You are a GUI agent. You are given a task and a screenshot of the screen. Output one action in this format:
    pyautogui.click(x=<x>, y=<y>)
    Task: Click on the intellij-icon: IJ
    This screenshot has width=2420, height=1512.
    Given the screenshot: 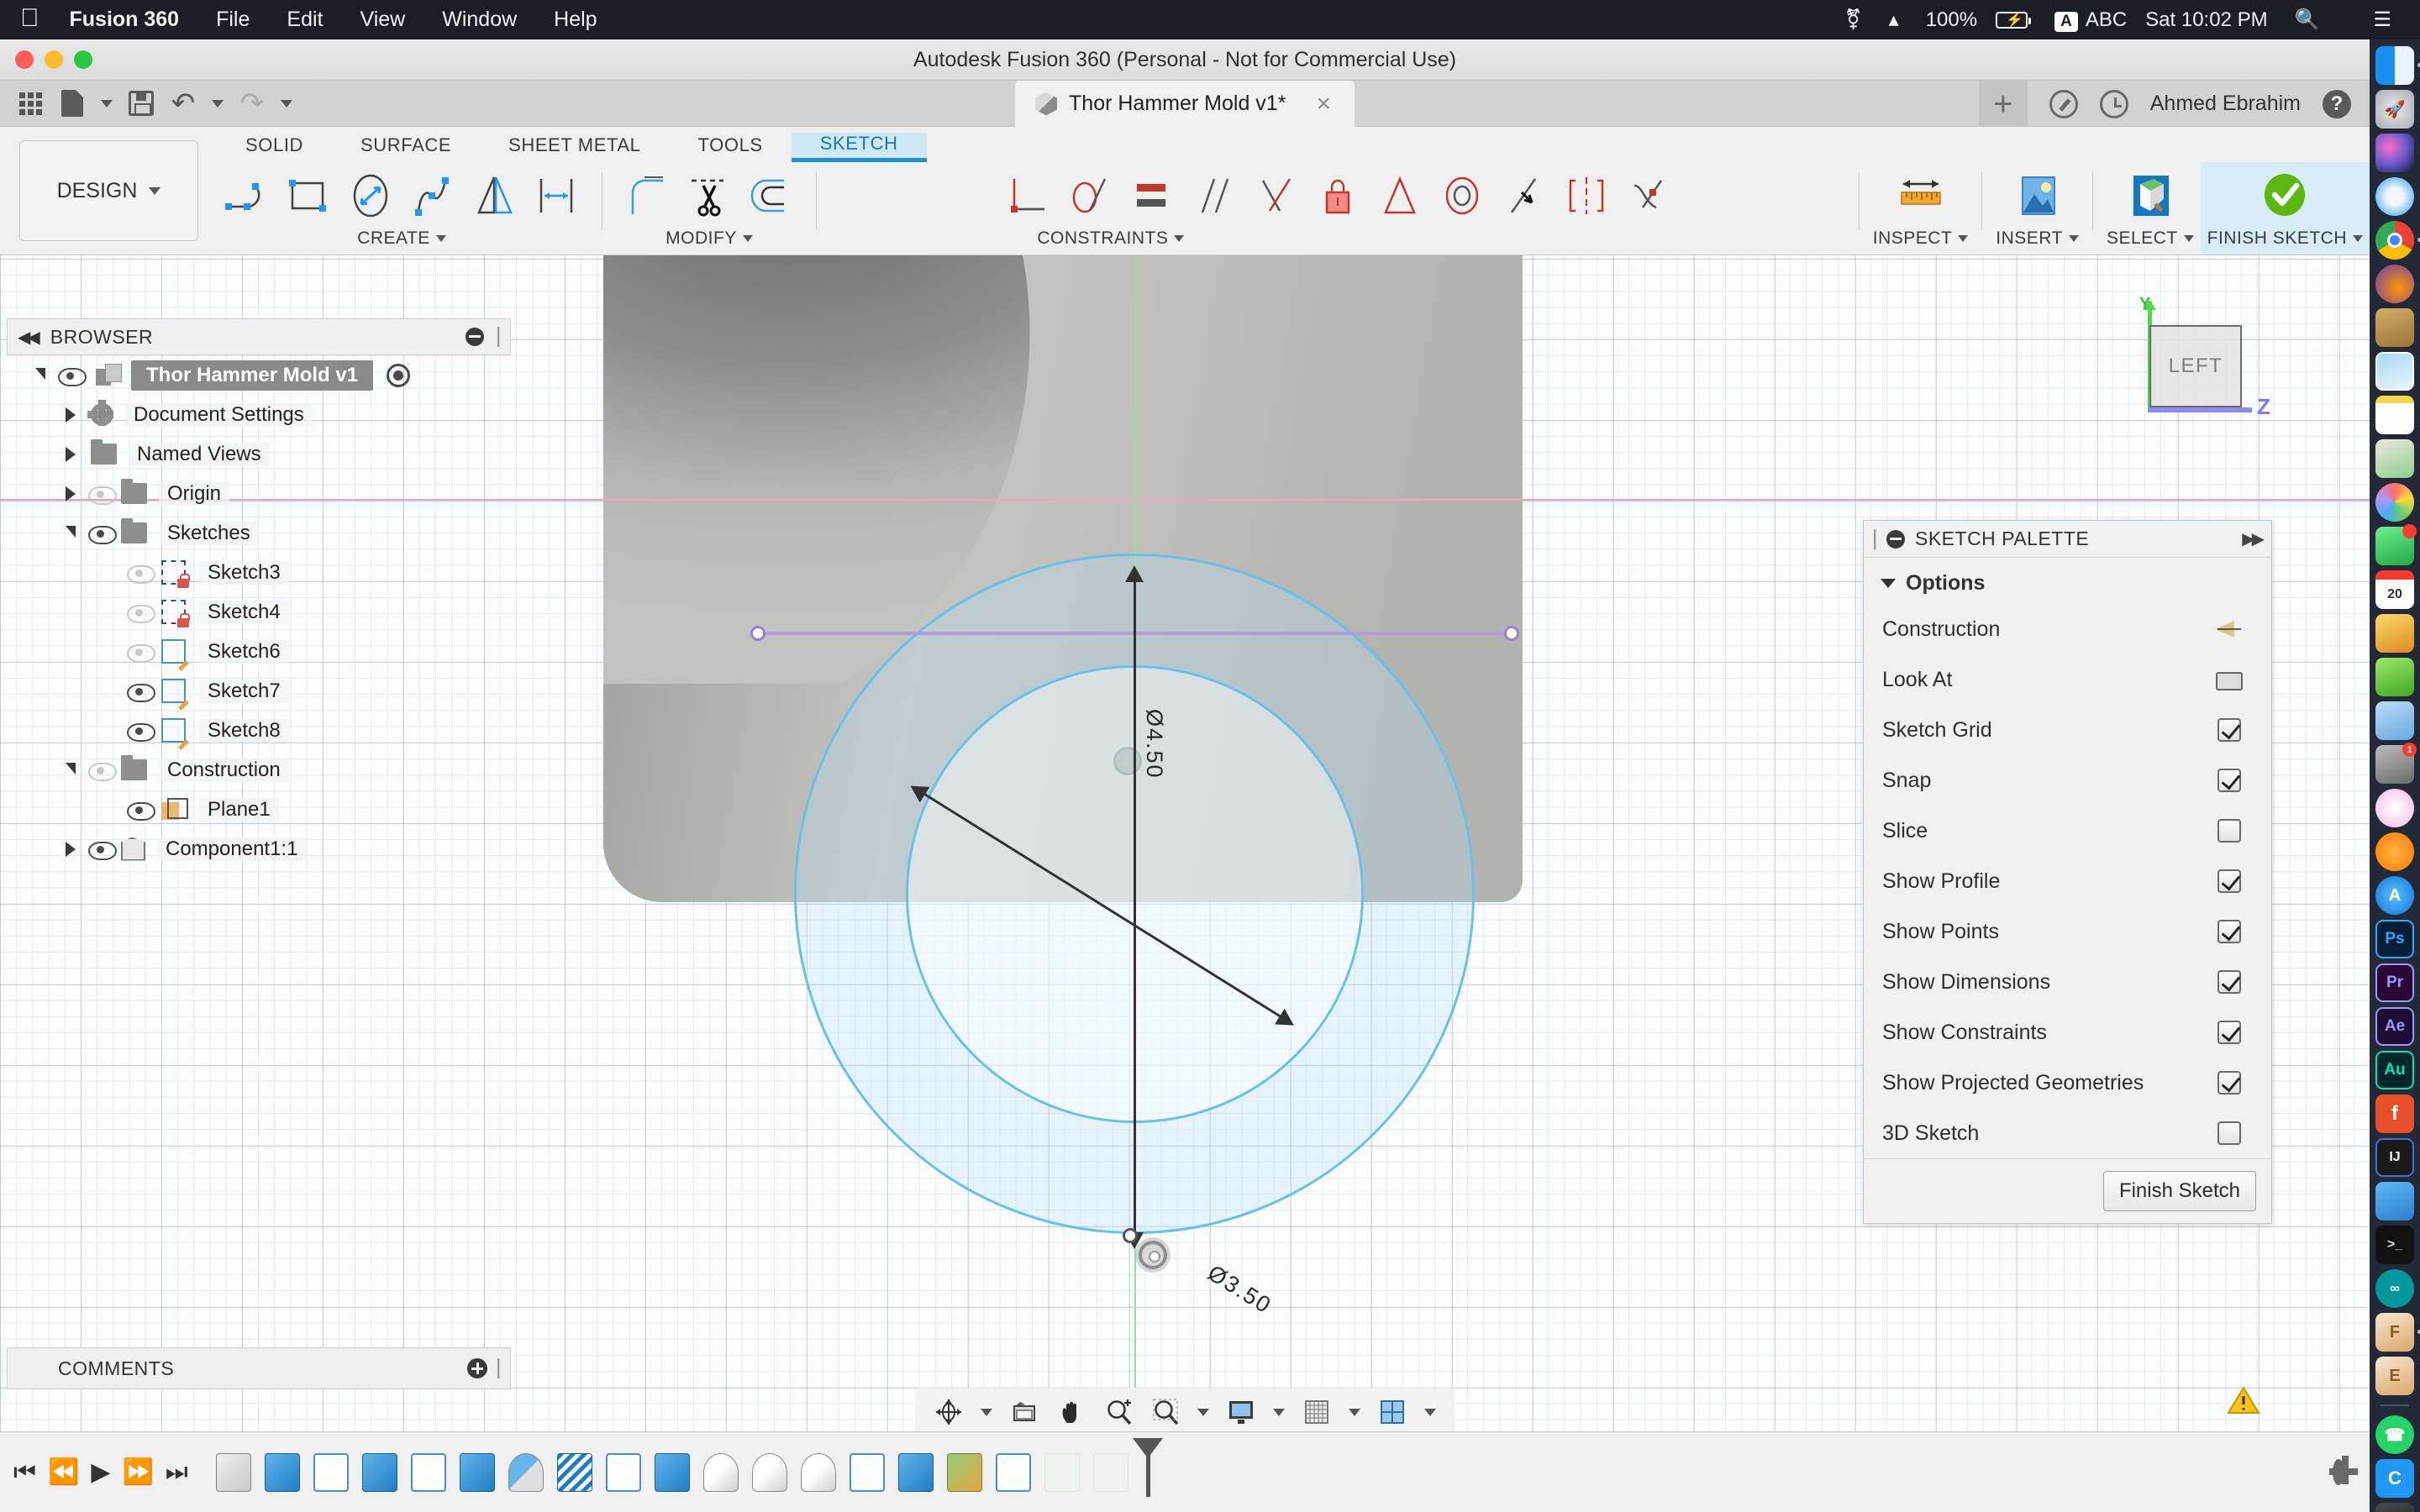 What is the action you would take?
    pyautogui.click(x=2394, y=1157)
    